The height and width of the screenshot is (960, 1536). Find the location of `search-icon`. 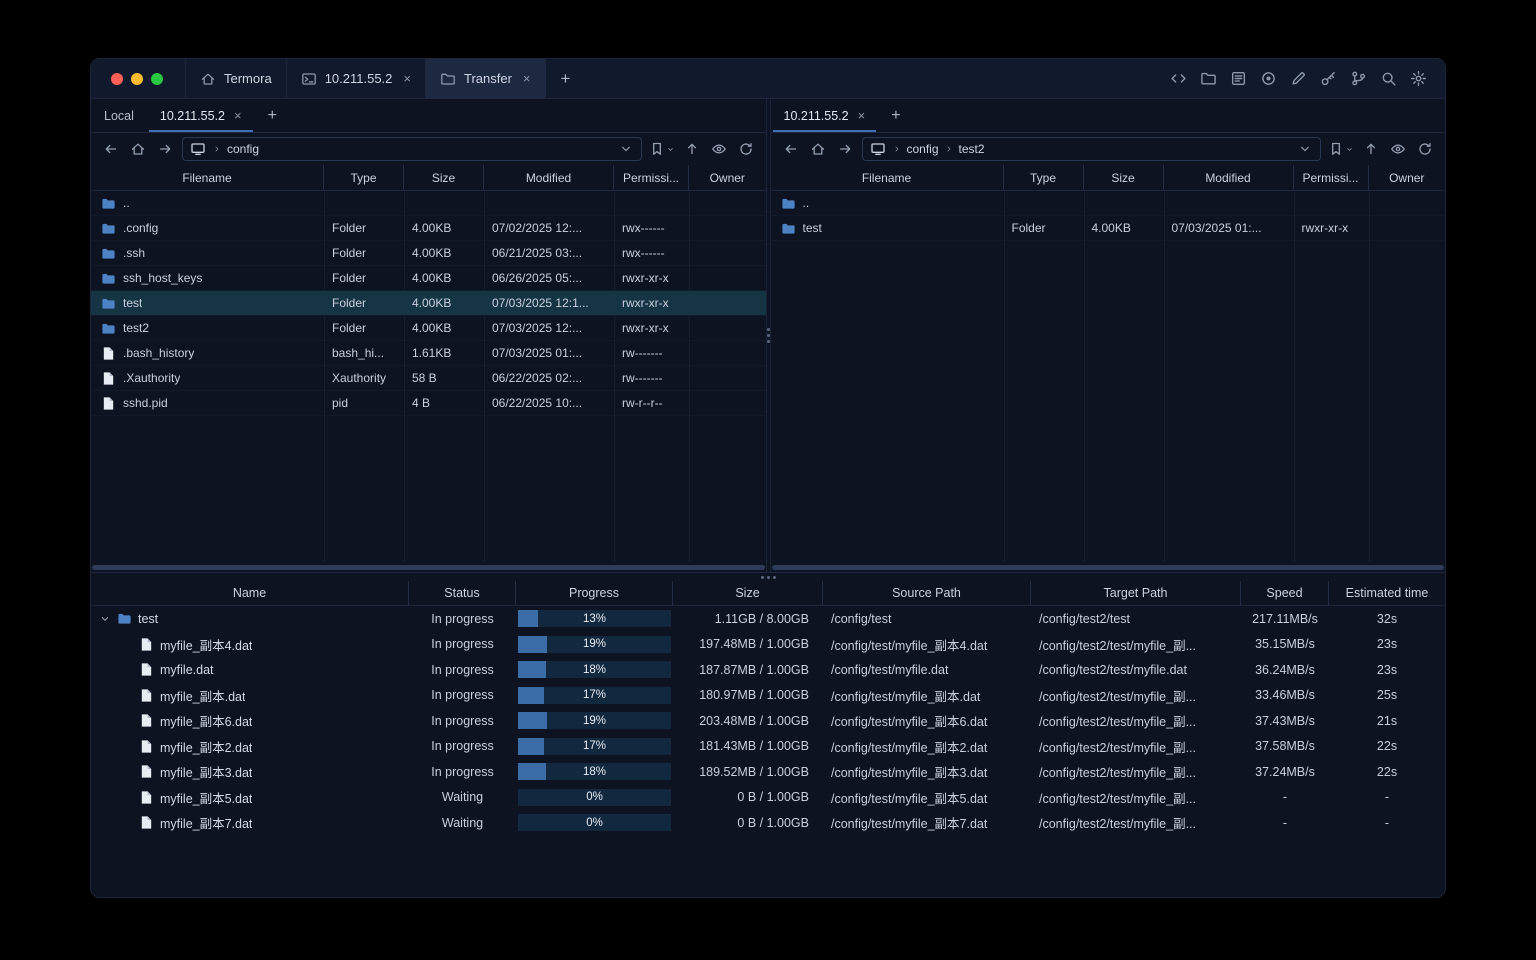

search-icon is located at coordinates (1388, 78).